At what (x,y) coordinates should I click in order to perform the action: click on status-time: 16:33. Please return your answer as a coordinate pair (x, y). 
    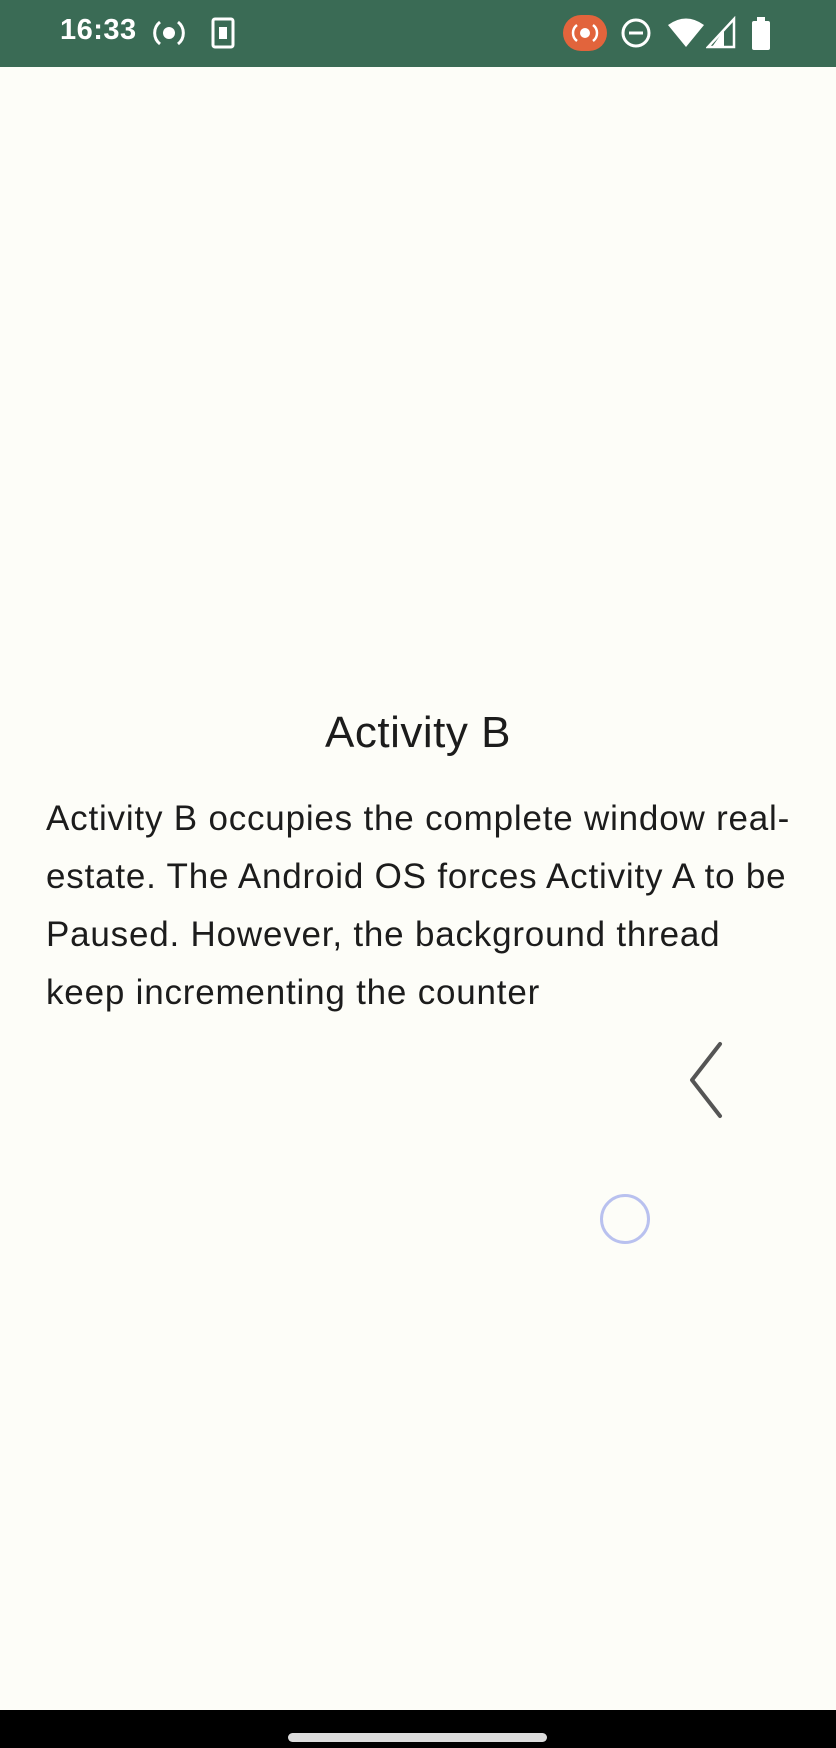
    Looking at the image, I should click on (98, 30).